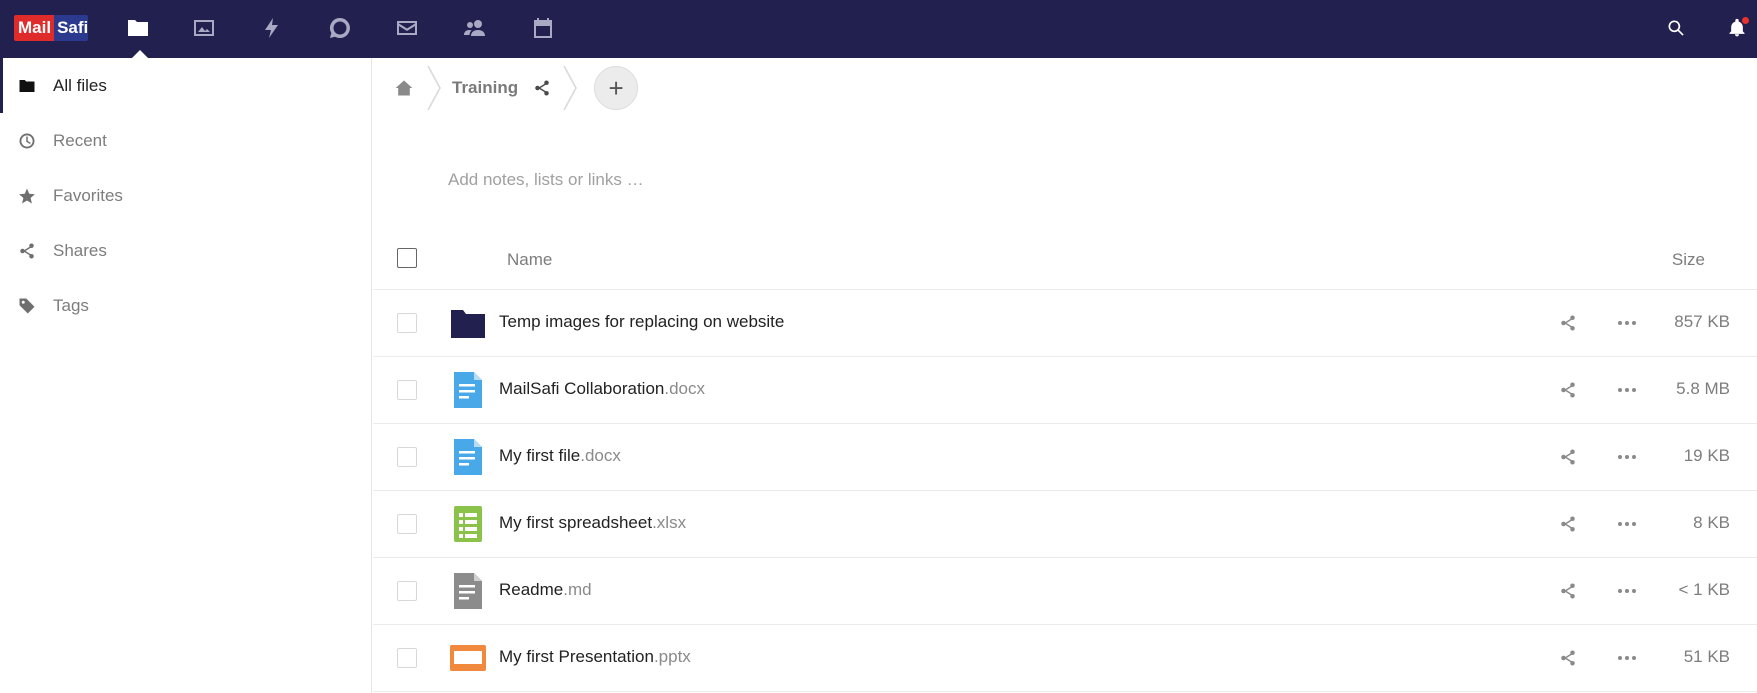  What do you see at coordinates (577, 589) in the screenshot?
I see `file-extension: .md` at bounding box center [577, 589].